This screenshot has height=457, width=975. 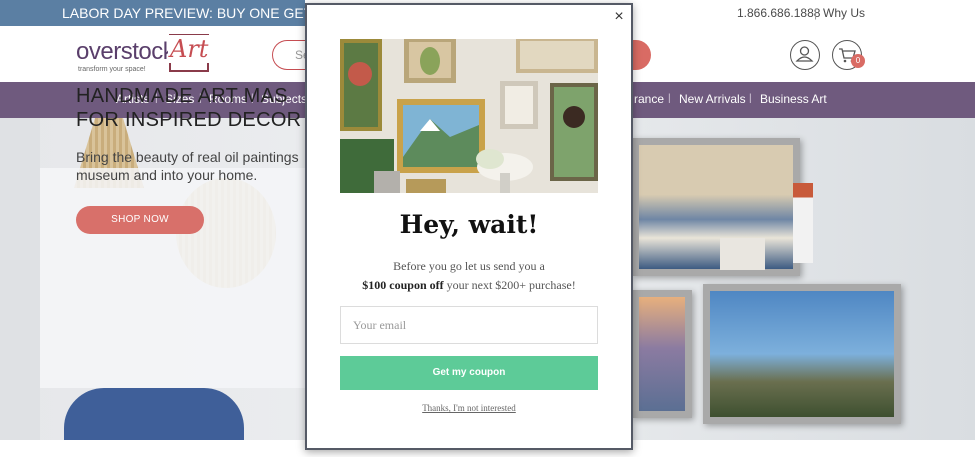 I want to click on logo-tagline: transform your space!, so click(x=112, y=69).